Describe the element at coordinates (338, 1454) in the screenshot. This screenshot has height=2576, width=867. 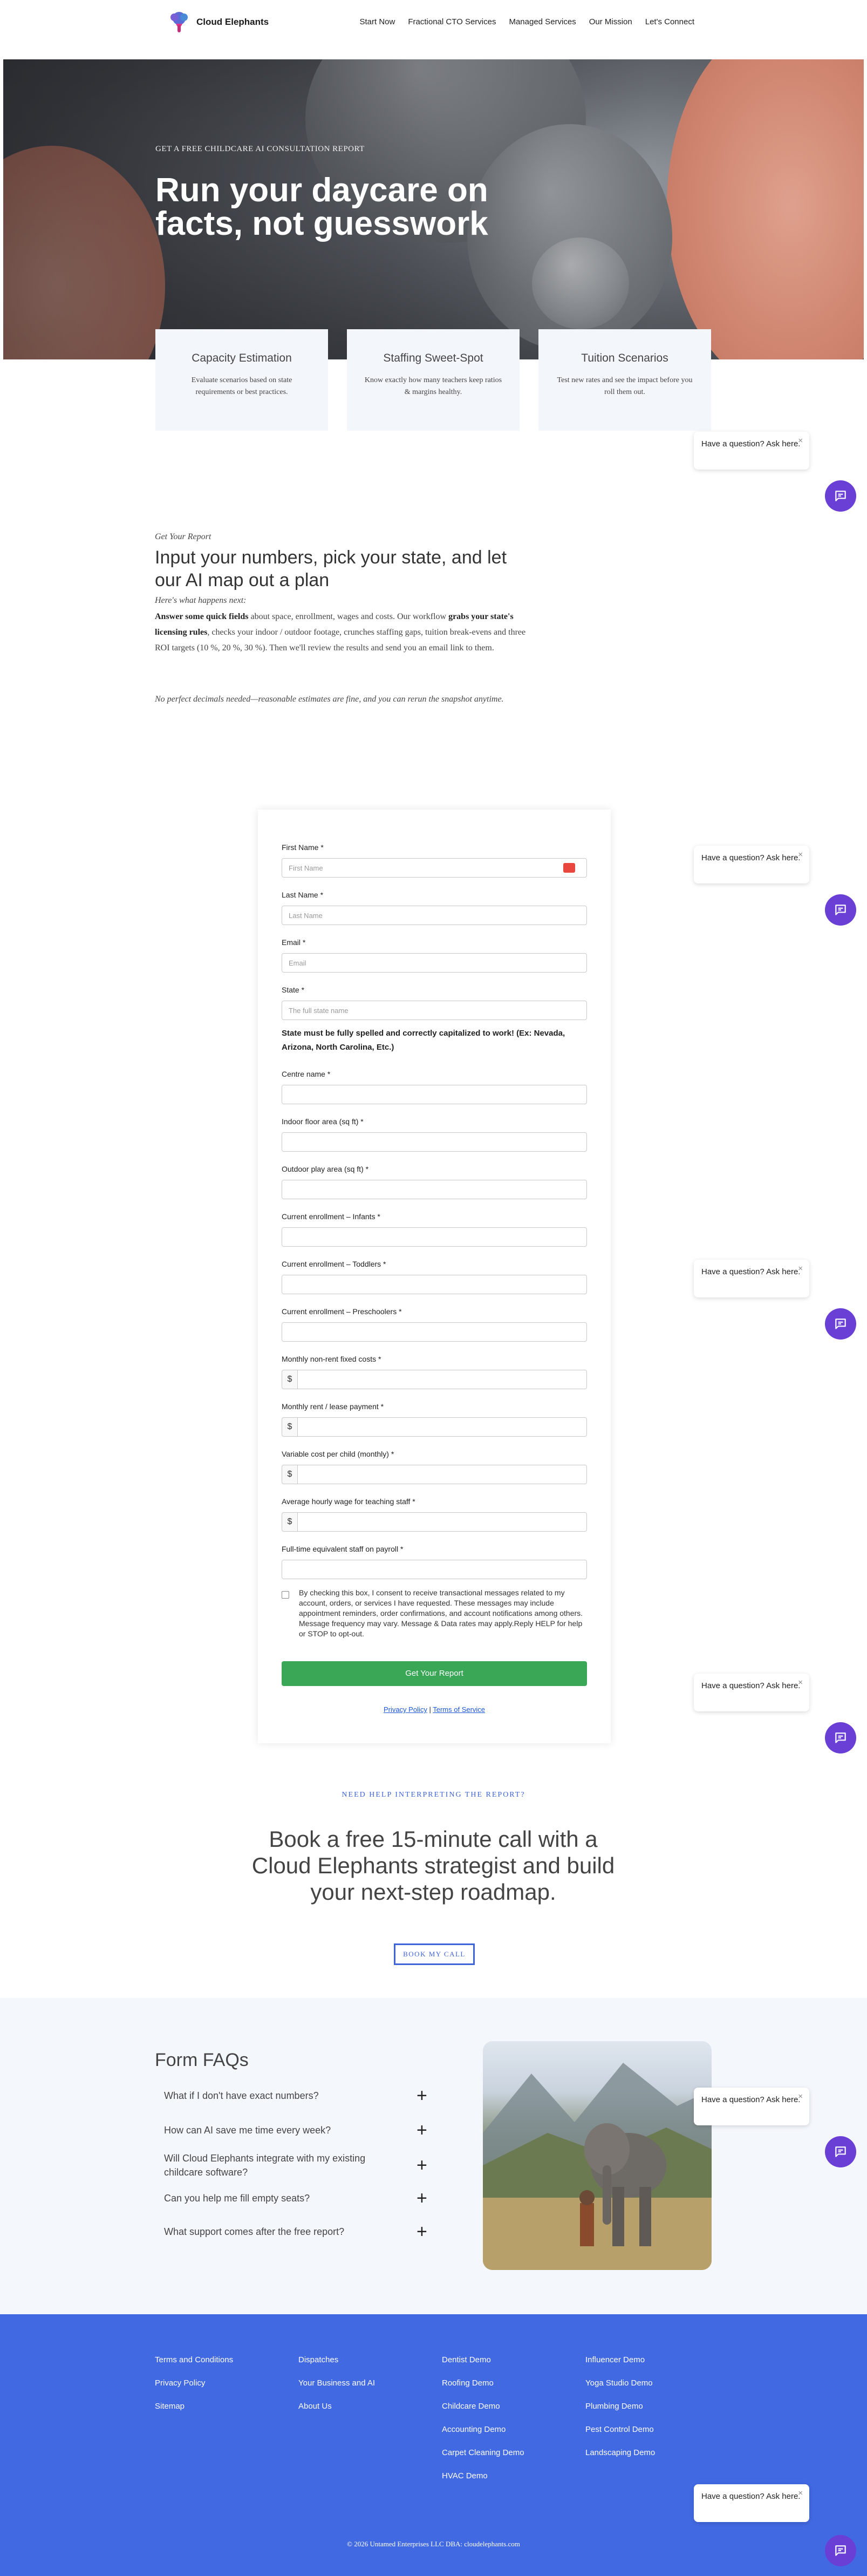
I see `variable-cost-label: Variable cost per child (monthly) *` at that location.